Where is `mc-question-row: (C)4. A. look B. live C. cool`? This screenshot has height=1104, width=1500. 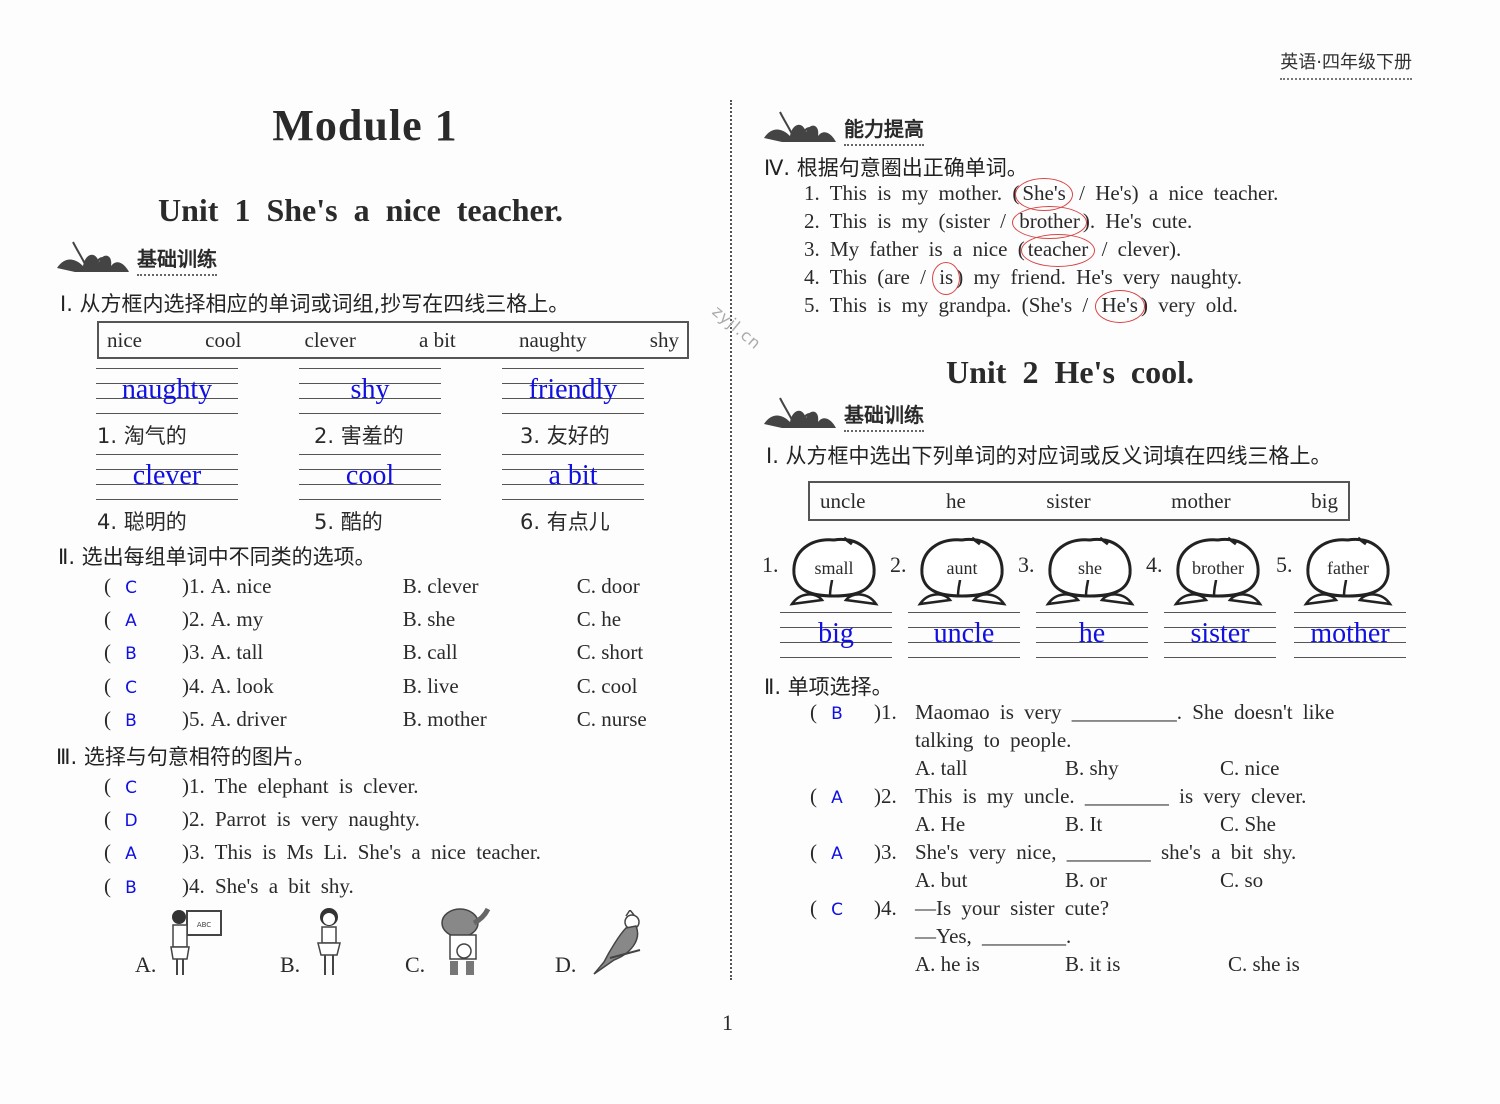 mc-question-row: (C)4. A. look B. live C. cool is located at coordinates (370, 686).